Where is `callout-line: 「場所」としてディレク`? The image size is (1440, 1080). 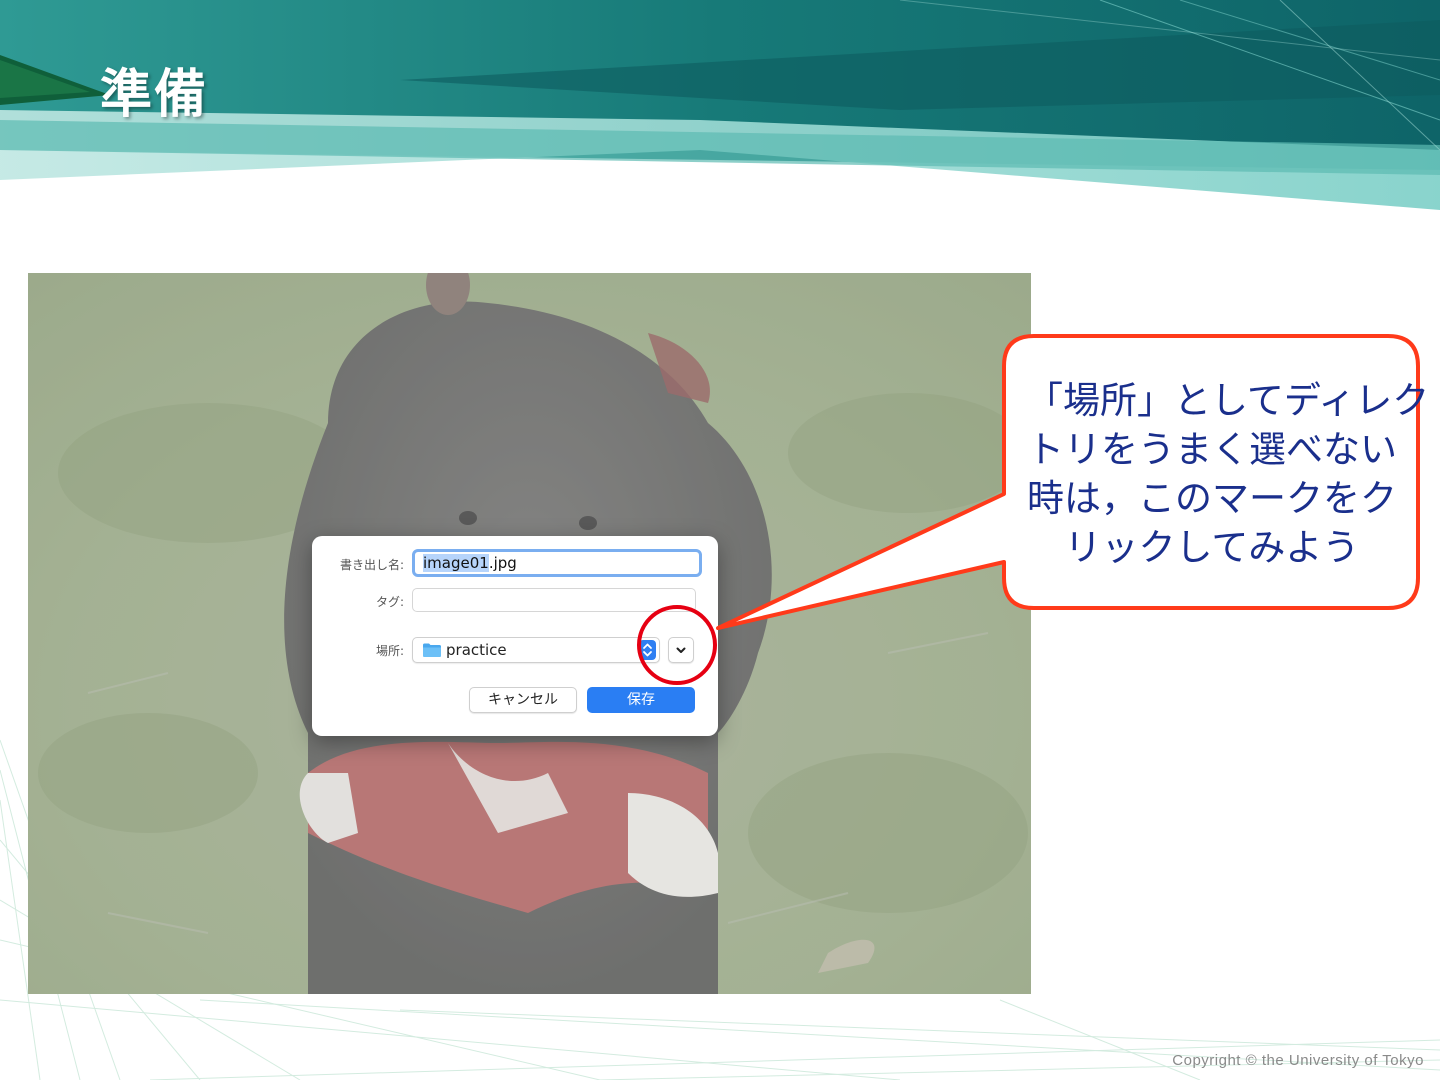 callout-line: 「場所」としてディレク is located at coordinates (1228, 400).